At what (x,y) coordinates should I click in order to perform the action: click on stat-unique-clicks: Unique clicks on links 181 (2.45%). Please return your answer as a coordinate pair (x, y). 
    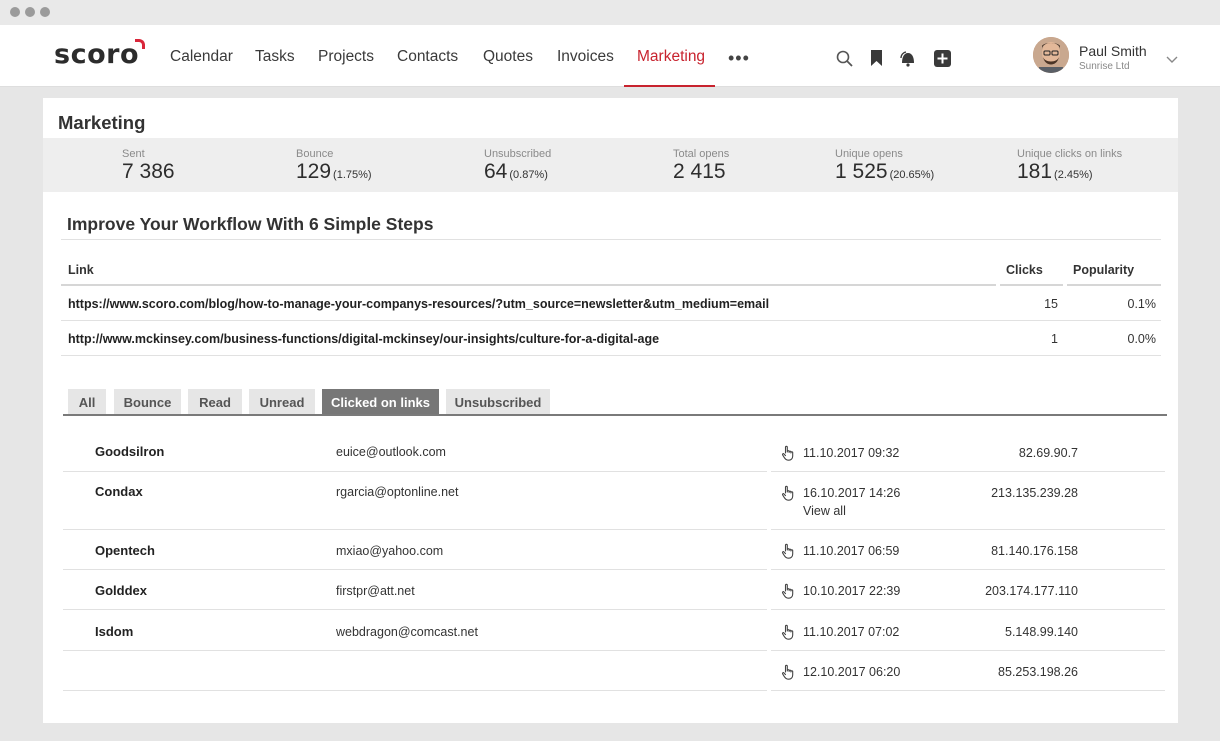
    Looking at the image, I should click on (1069, 166).